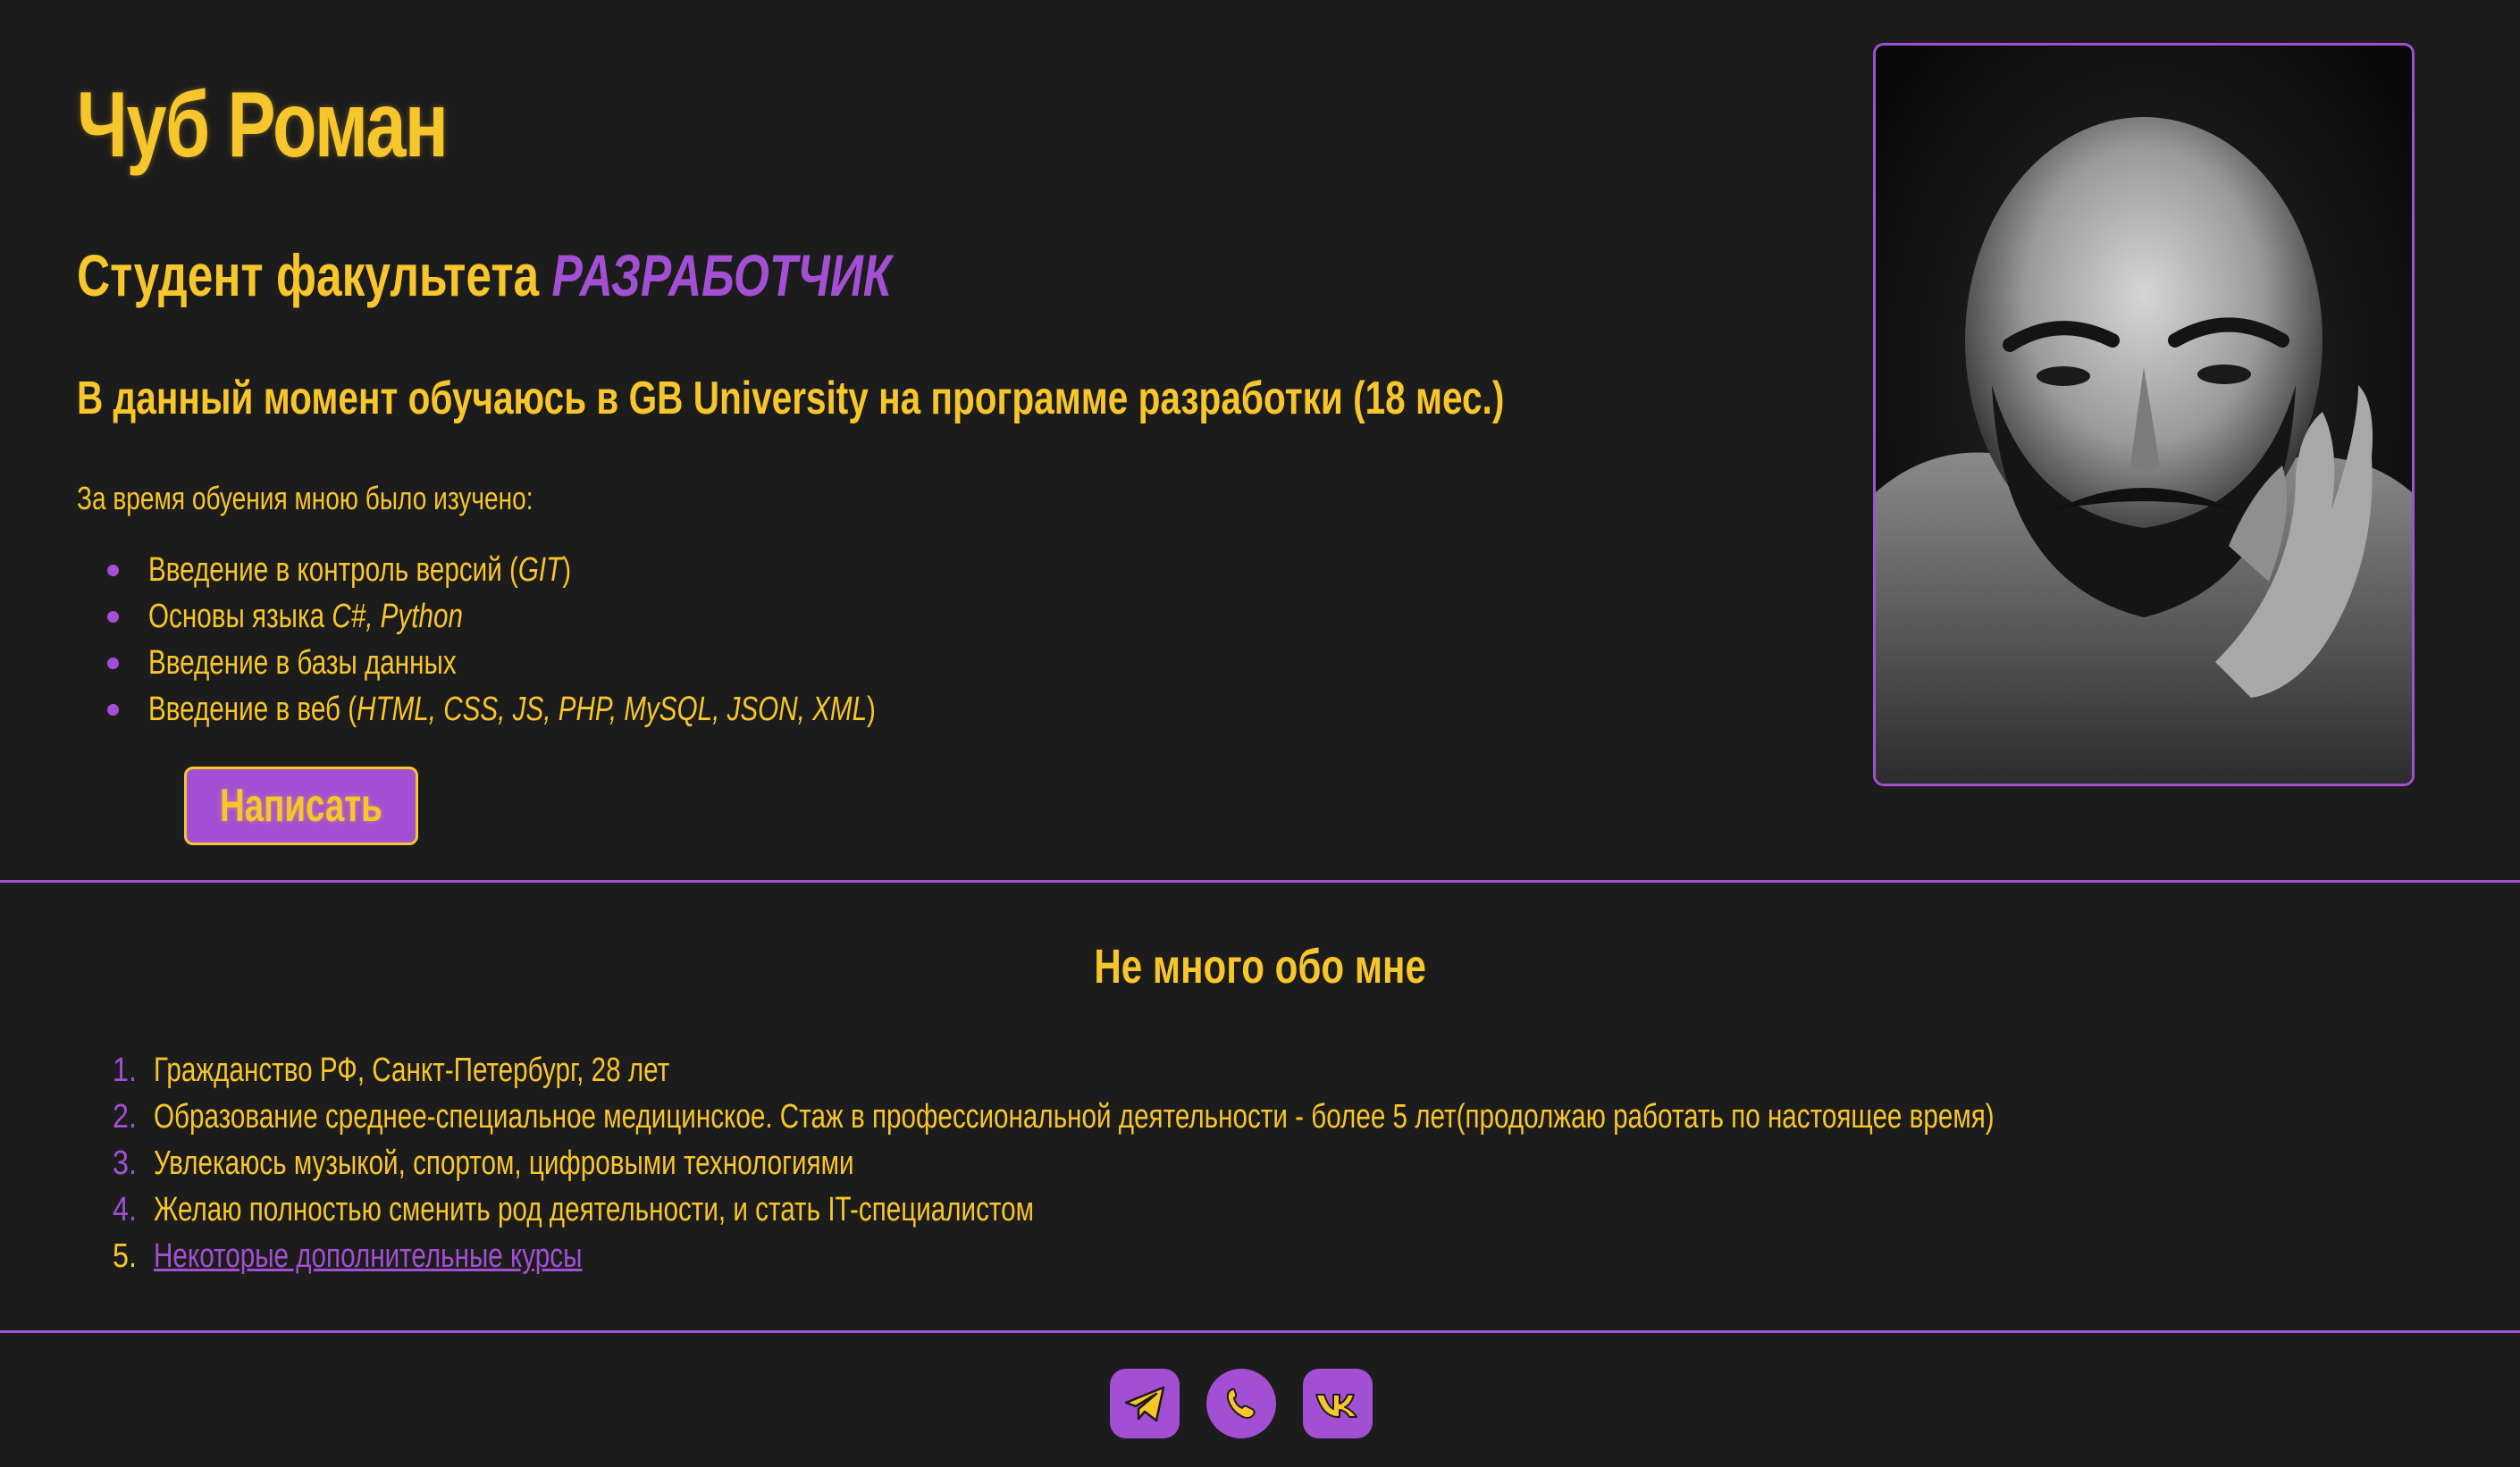 Image resolution: width=2520 pixels, height=1467 pixels. I want to click on portrait-photo-icon, so click(2144, 415).